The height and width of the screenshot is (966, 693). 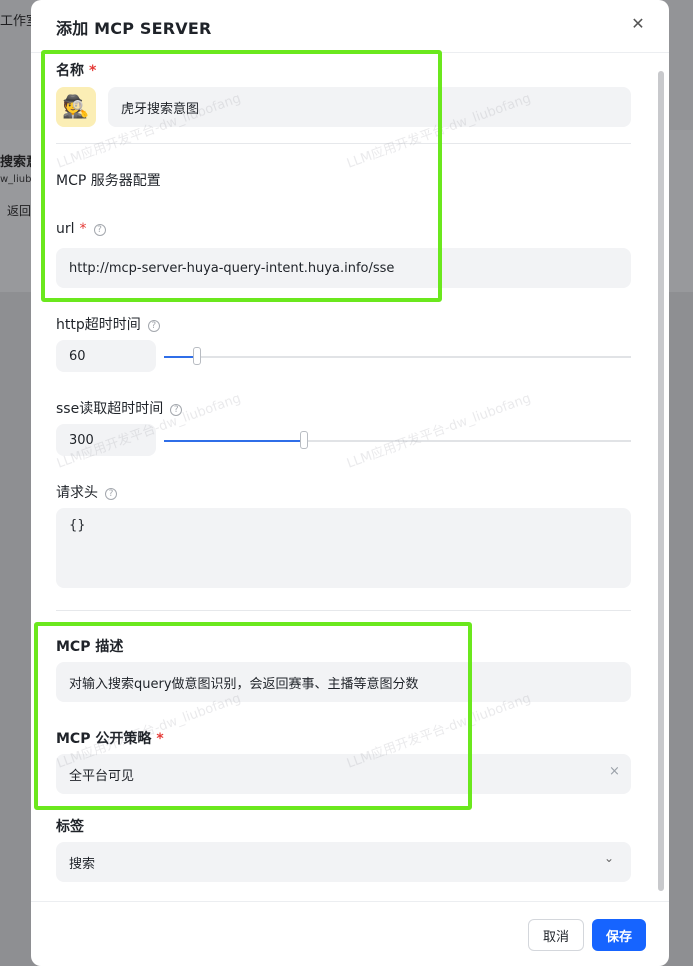 What do you see at coordinates (81, 440) in the screenshot?
I see `sse-timeout-value: 300` at bounding box center [81, 440].